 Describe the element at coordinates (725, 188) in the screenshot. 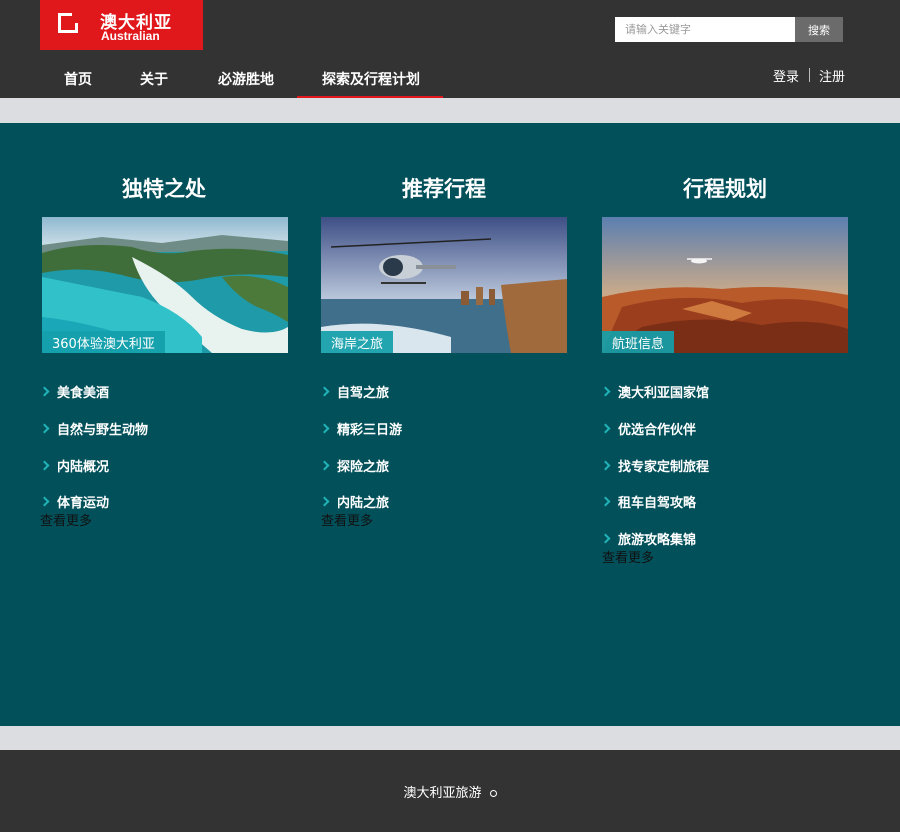

I see `column-title: 行程规划` at that location.